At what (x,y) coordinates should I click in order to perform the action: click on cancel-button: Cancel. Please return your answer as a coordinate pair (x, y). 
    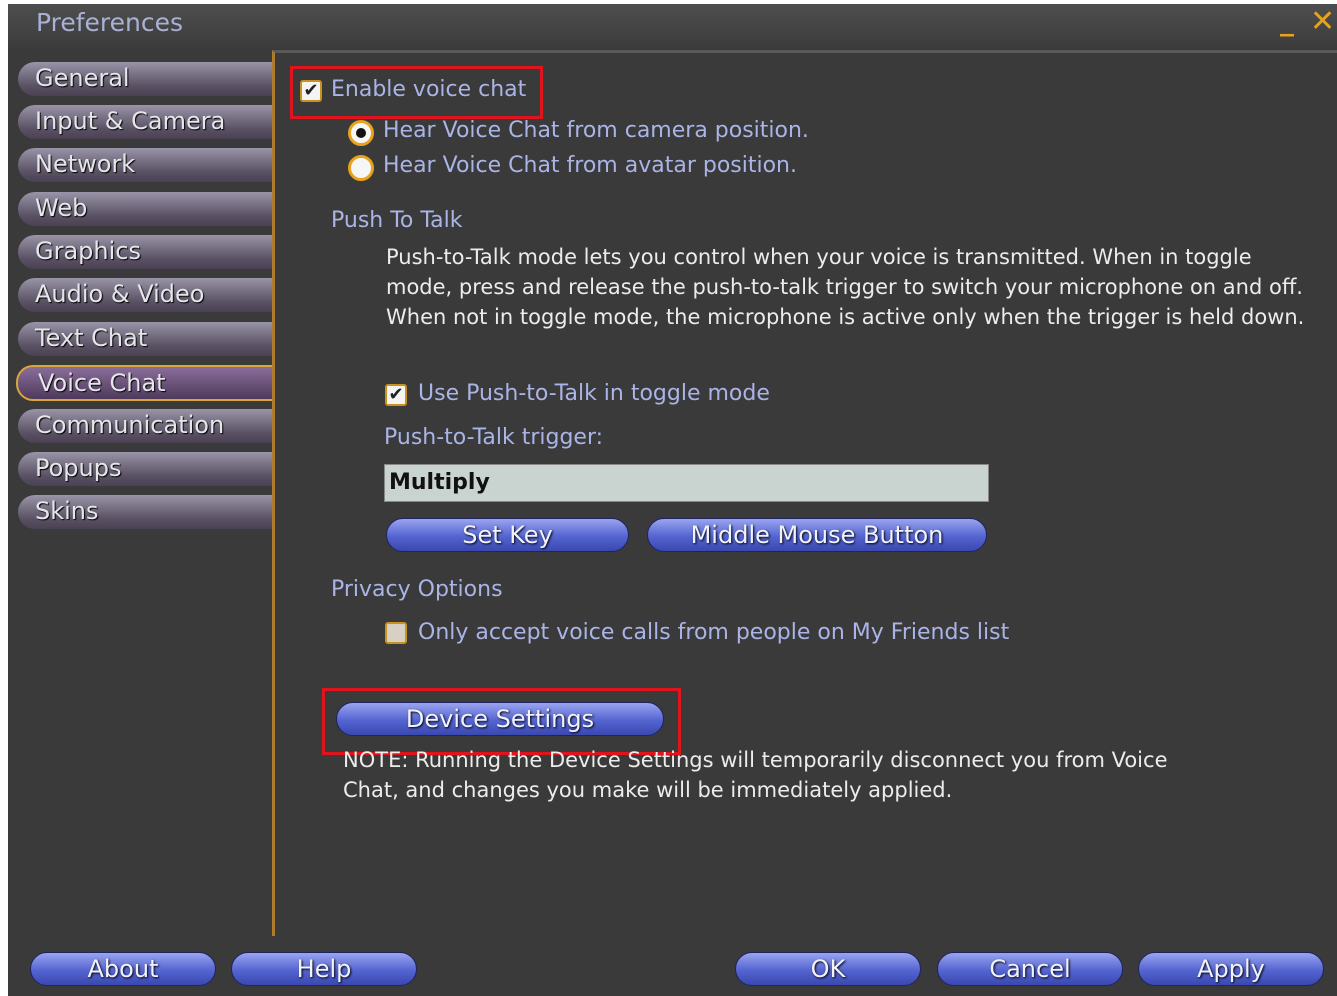
    Looking at the image, I should click on (1030, 969).